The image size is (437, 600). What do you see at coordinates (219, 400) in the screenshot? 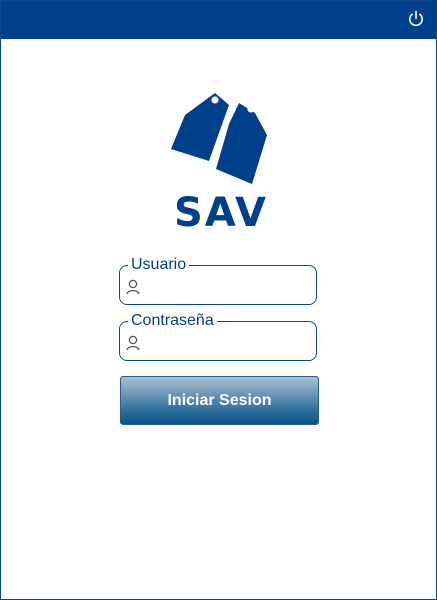
I see `login-button: Iniciar Sesion` at bounding box center [219, 400].